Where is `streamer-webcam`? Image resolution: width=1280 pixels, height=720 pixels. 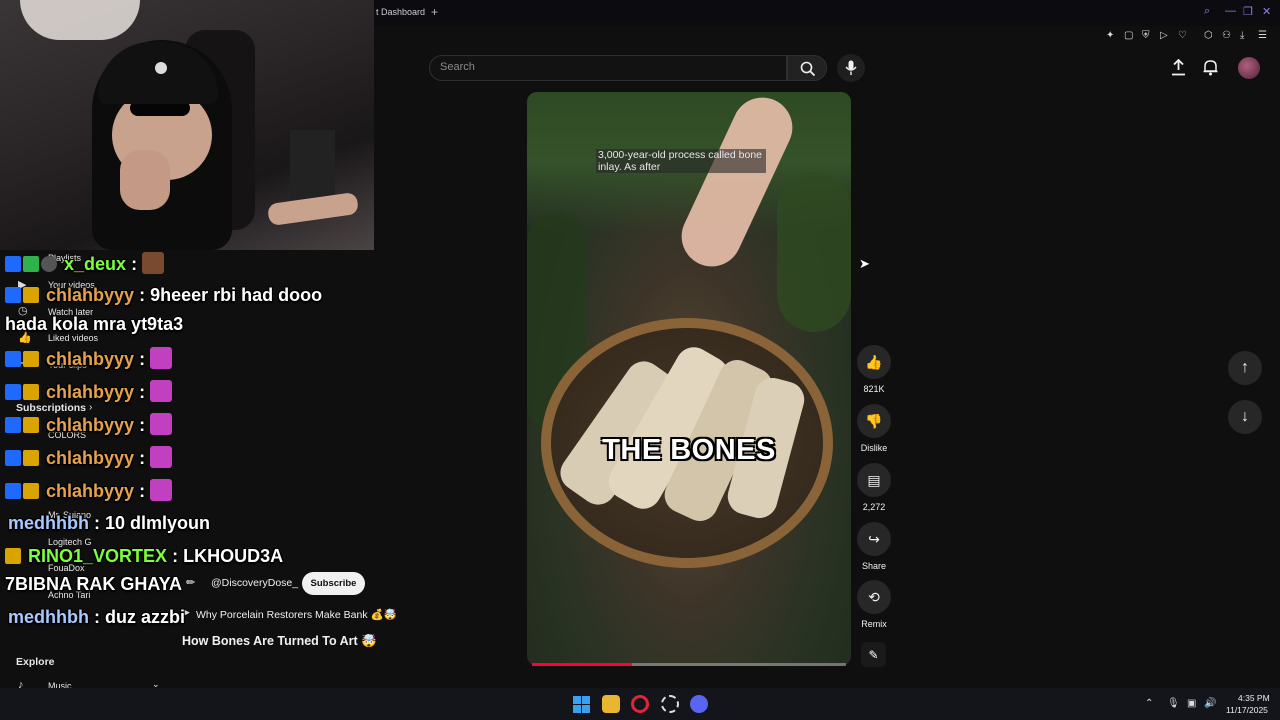
streamer-webcam is located at coordinates (187, 125).